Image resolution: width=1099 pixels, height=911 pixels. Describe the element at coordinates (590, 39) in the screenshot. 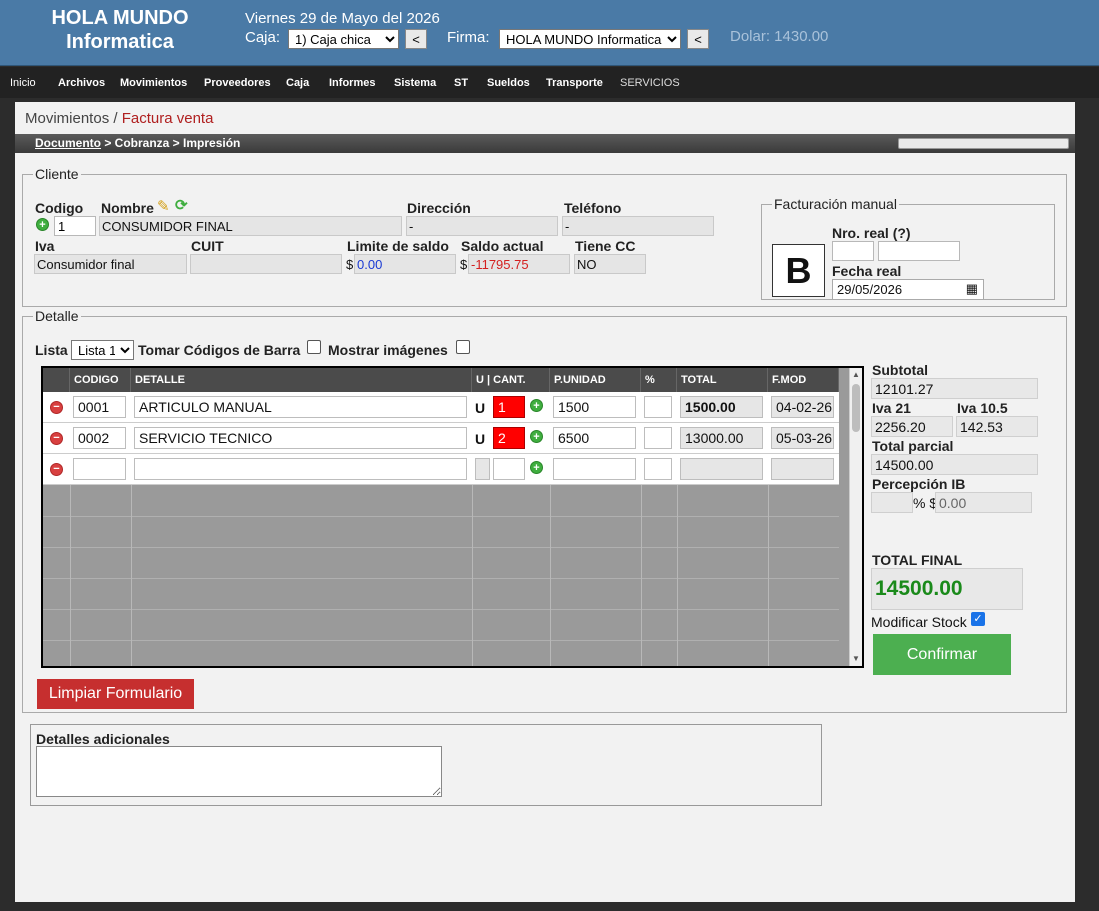

I see `firma-select: HOLA MUNDO Informatica` at that location.